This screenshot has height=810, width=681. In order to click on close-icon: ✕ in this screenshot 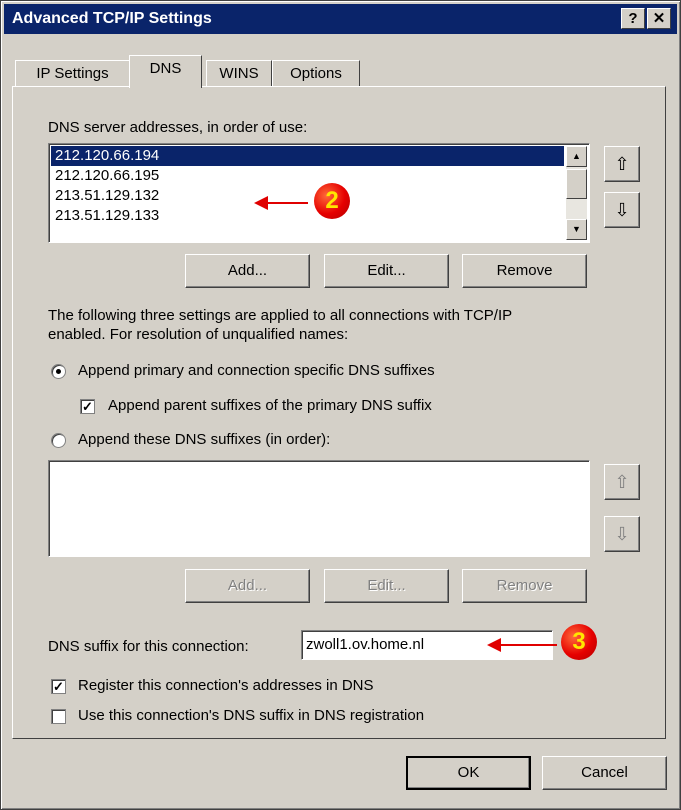, I will do `click(659, 18)`.